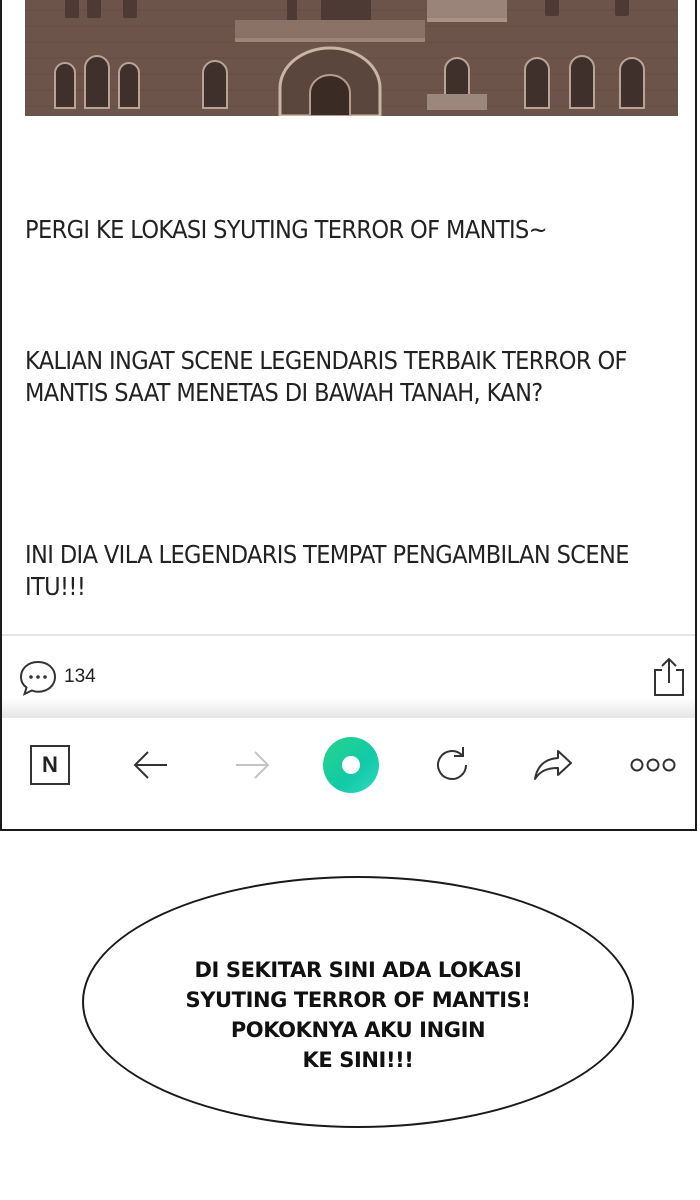  I want to click on villa-photo, so click(351, 58).